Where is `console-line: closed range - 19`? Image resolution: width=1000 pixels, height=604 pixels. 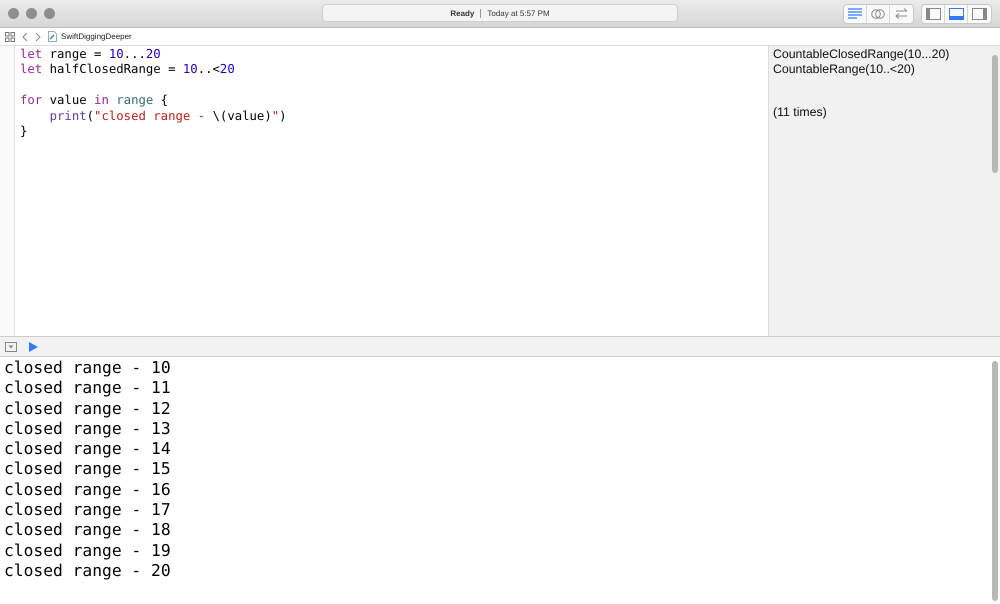
console-line: closed range - 19 is located at coordinates (88, 550).